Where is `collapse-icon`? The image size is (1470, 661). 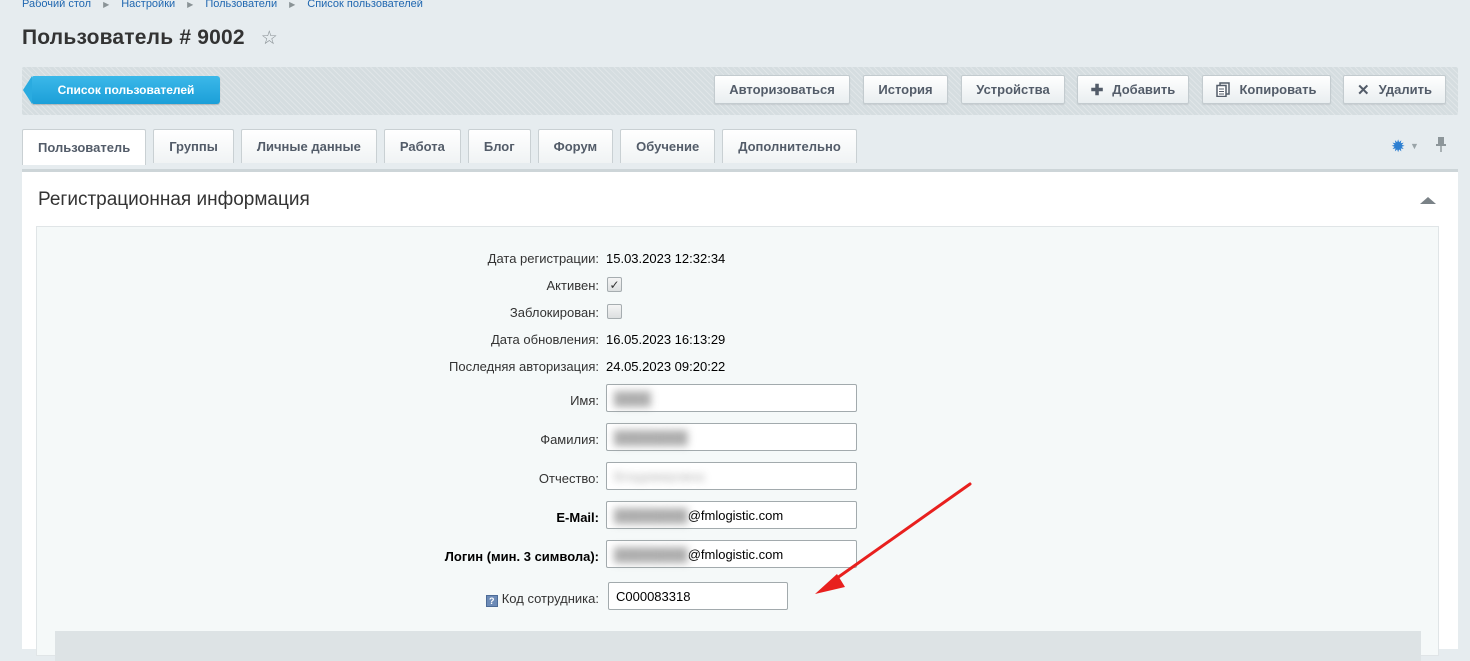 collapse-icon is located at coordinates (1428, 200).